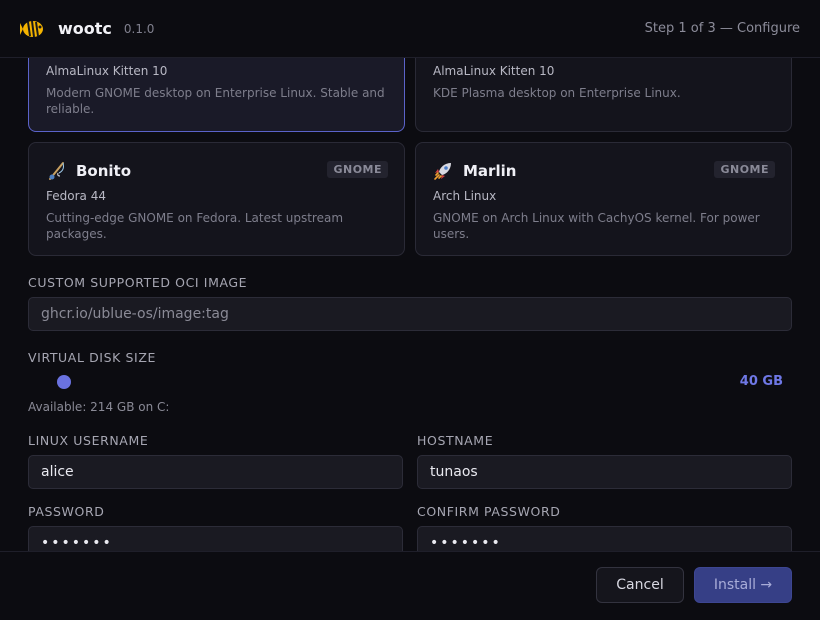 Image resolution: width=820 pixels, height=620 pixels. What do you see at coordinates (444, 171) in the screenshot?
I see `rocket-icon` at bounding box center [444, 171].